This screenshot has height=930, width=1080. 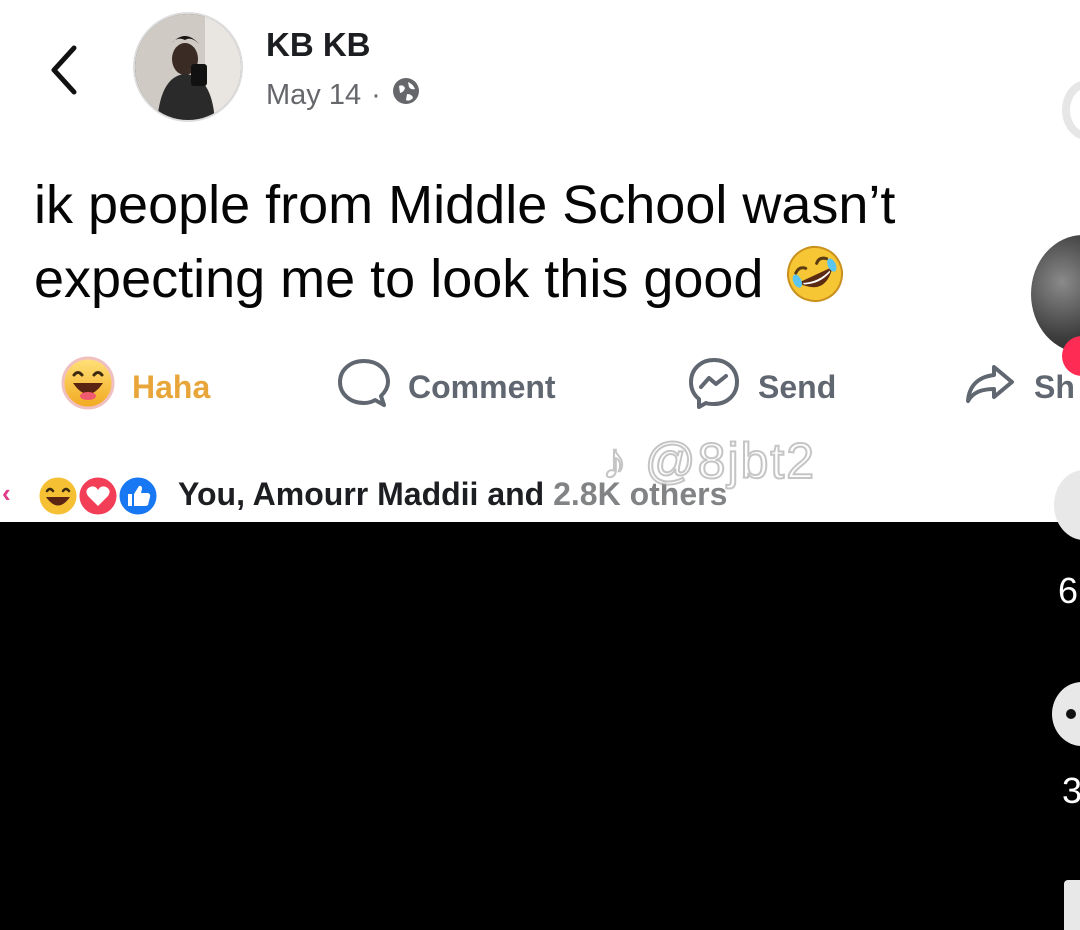 I want to click on send-button: Send, so click(x=761, y=387).